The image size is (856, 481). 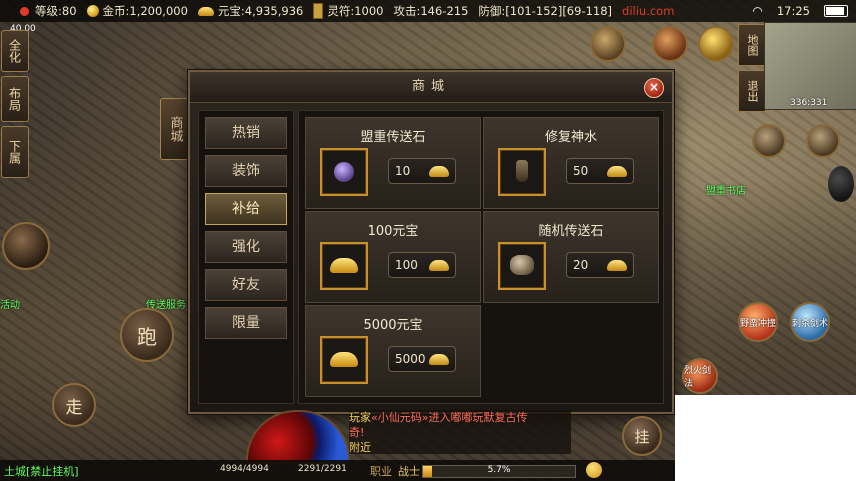 What do you see at coordinates (74, 405) in the screenshot?
I see `walk-button: 走` at bounding box center [74, 405].